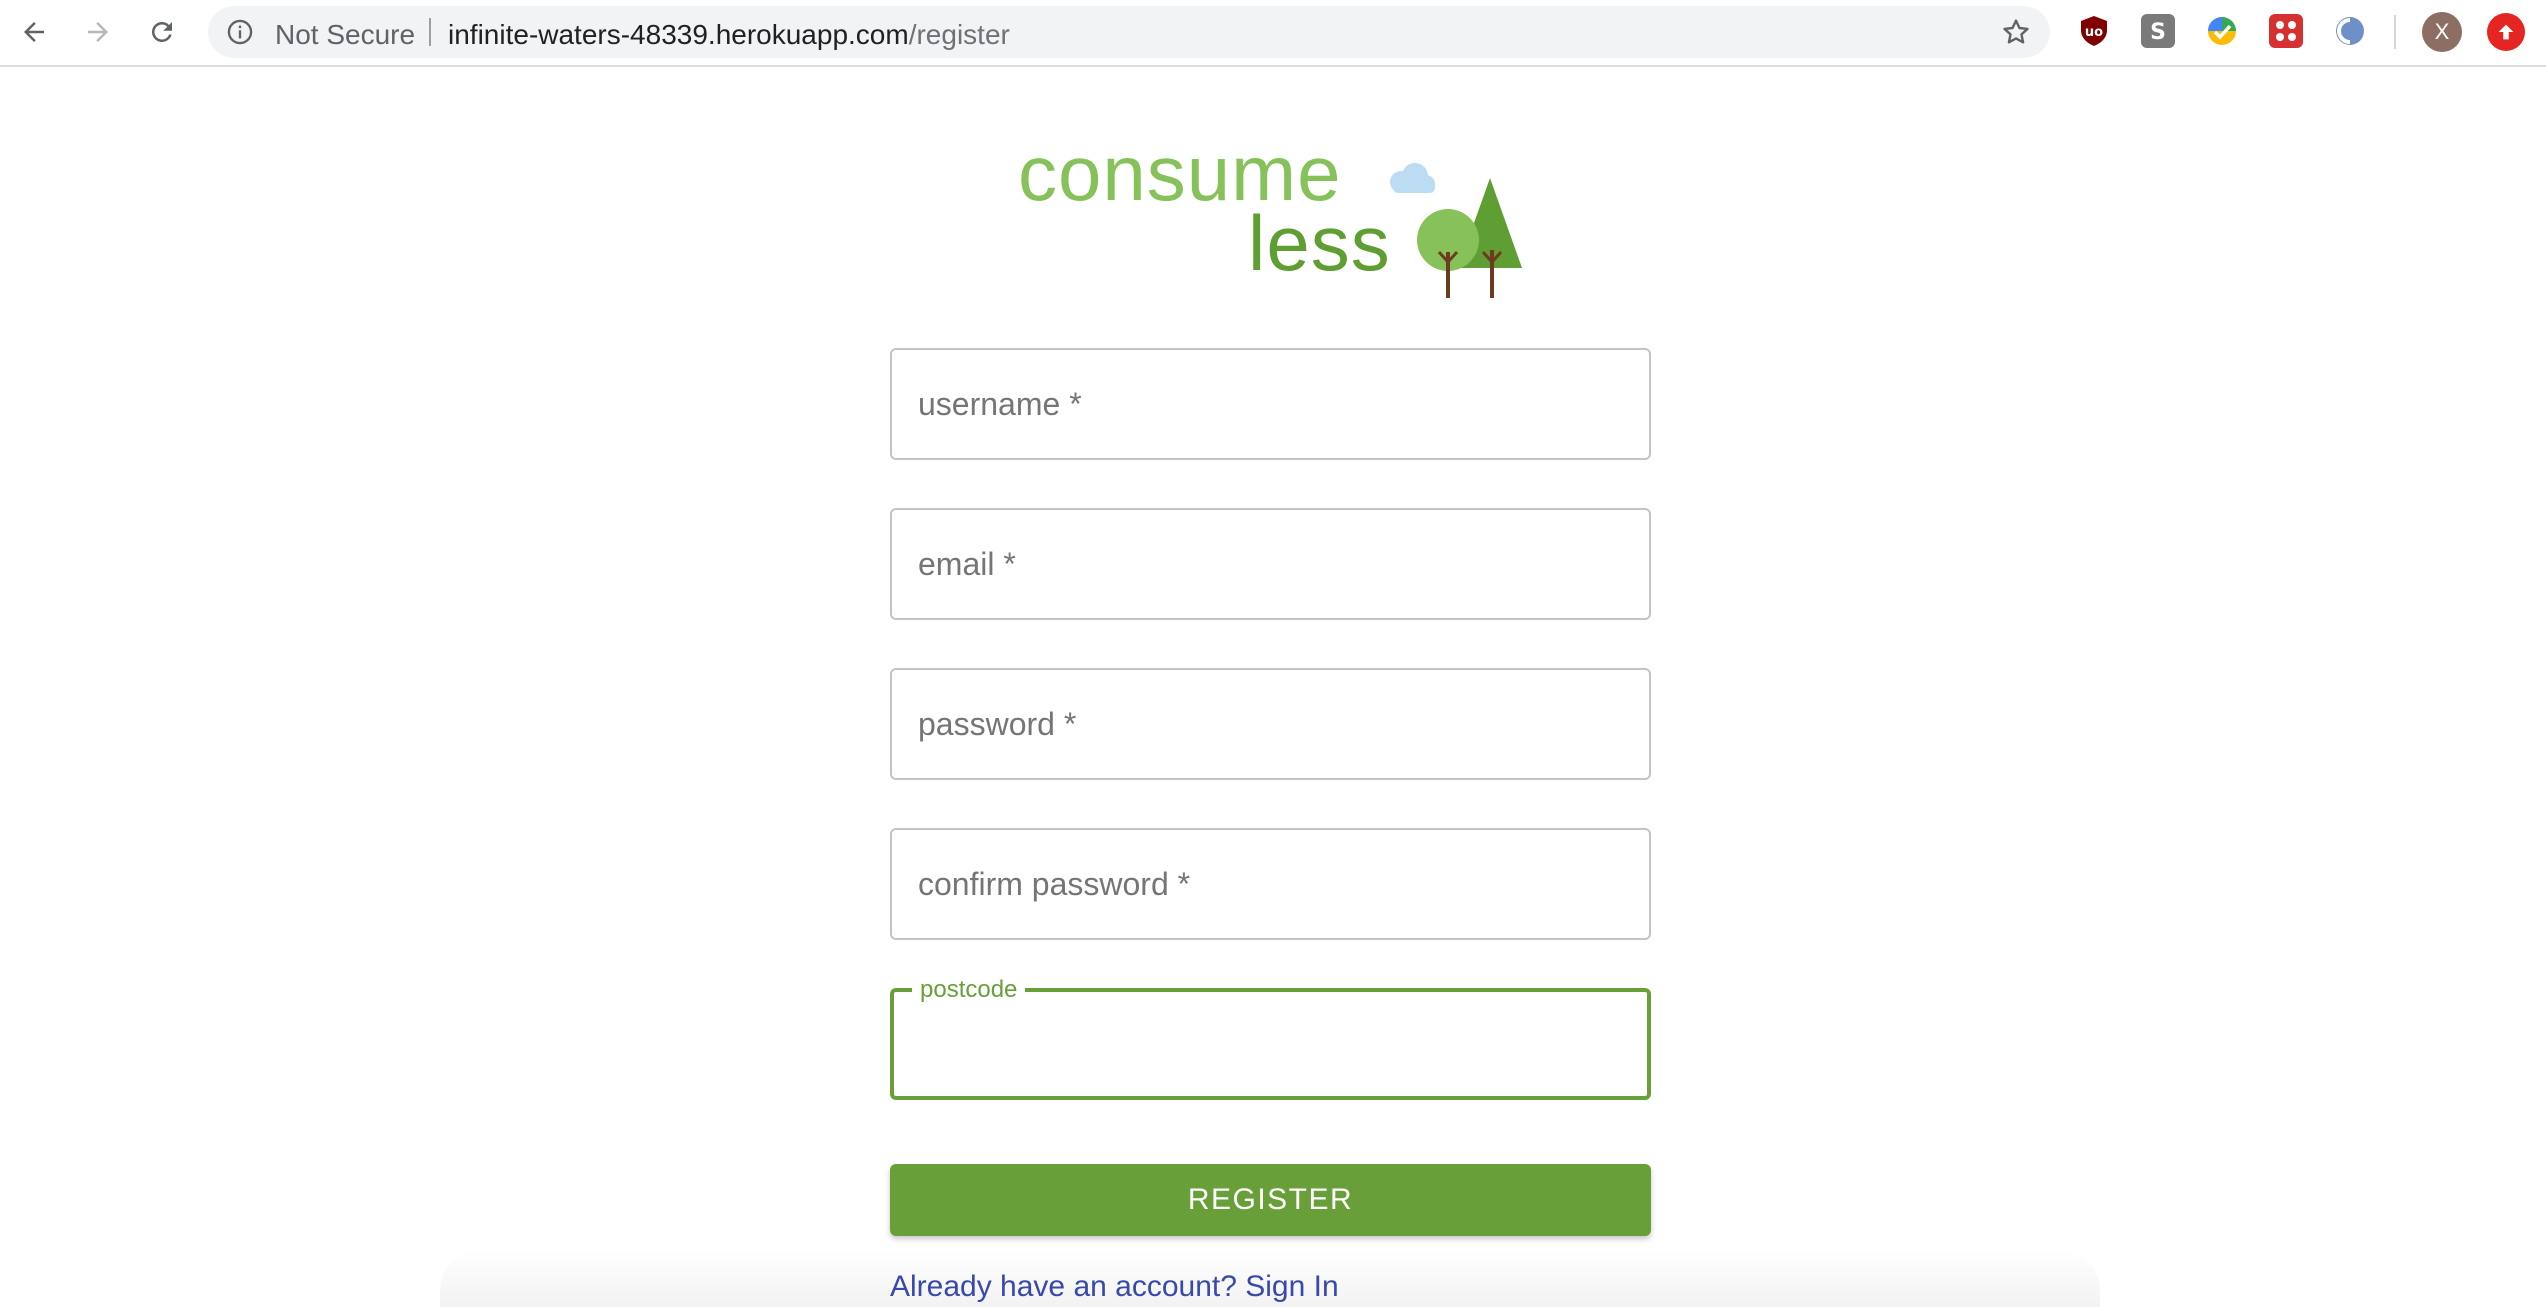  What do you see at coordinates (240, 34) in the screenshot?
I see `info-icon` at bounding box center [240, 34].